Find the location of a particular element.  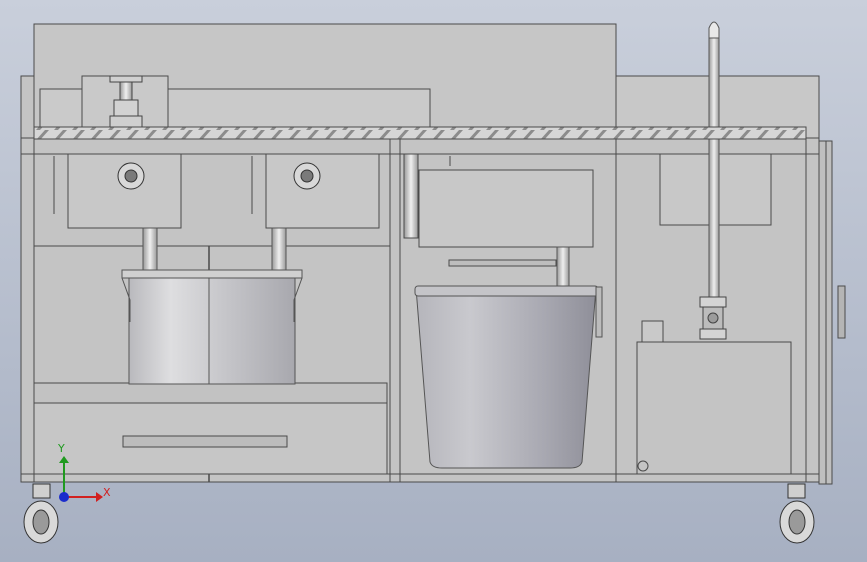

tank-drain is located at coordinates (643, 466).